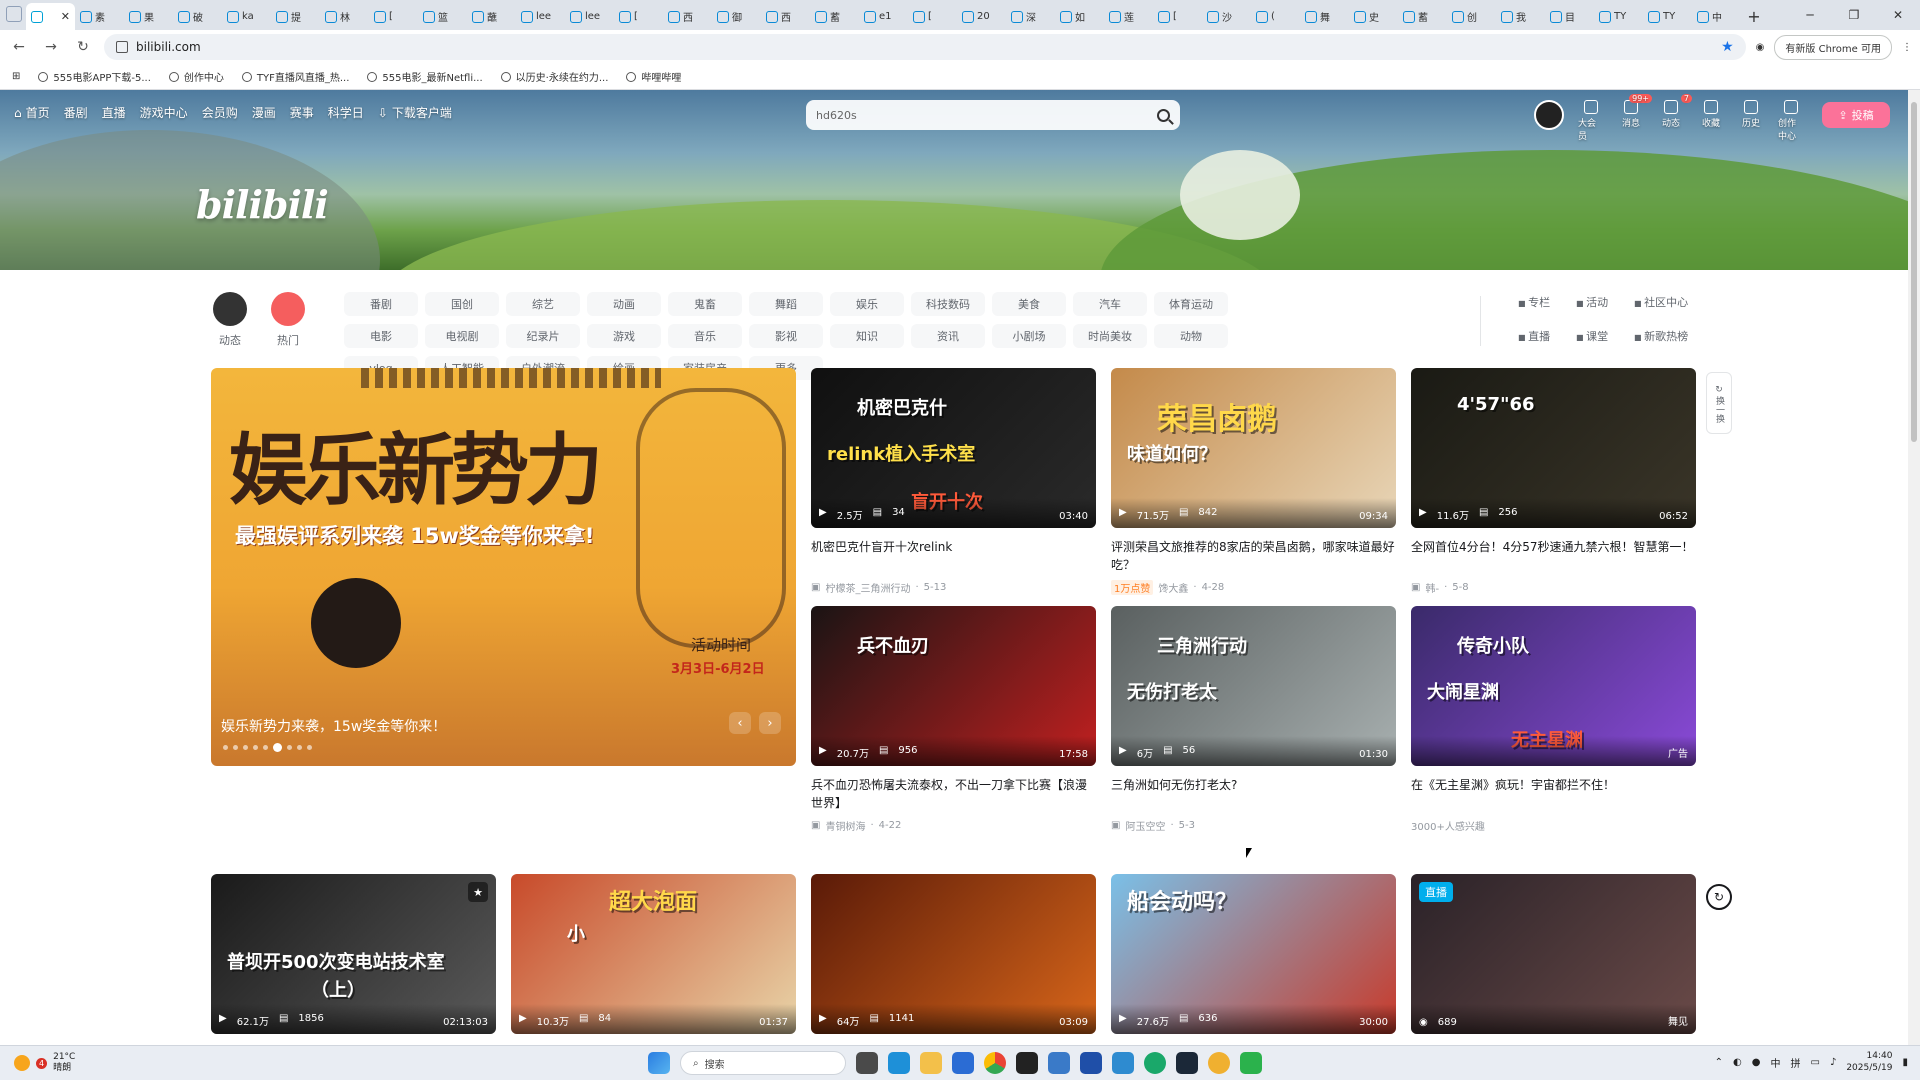 This screenshot has height=1080, width=1920. Describe the element at coordinates (114, 112) in the screenshot. I see `nav-item: 直播` at that location.